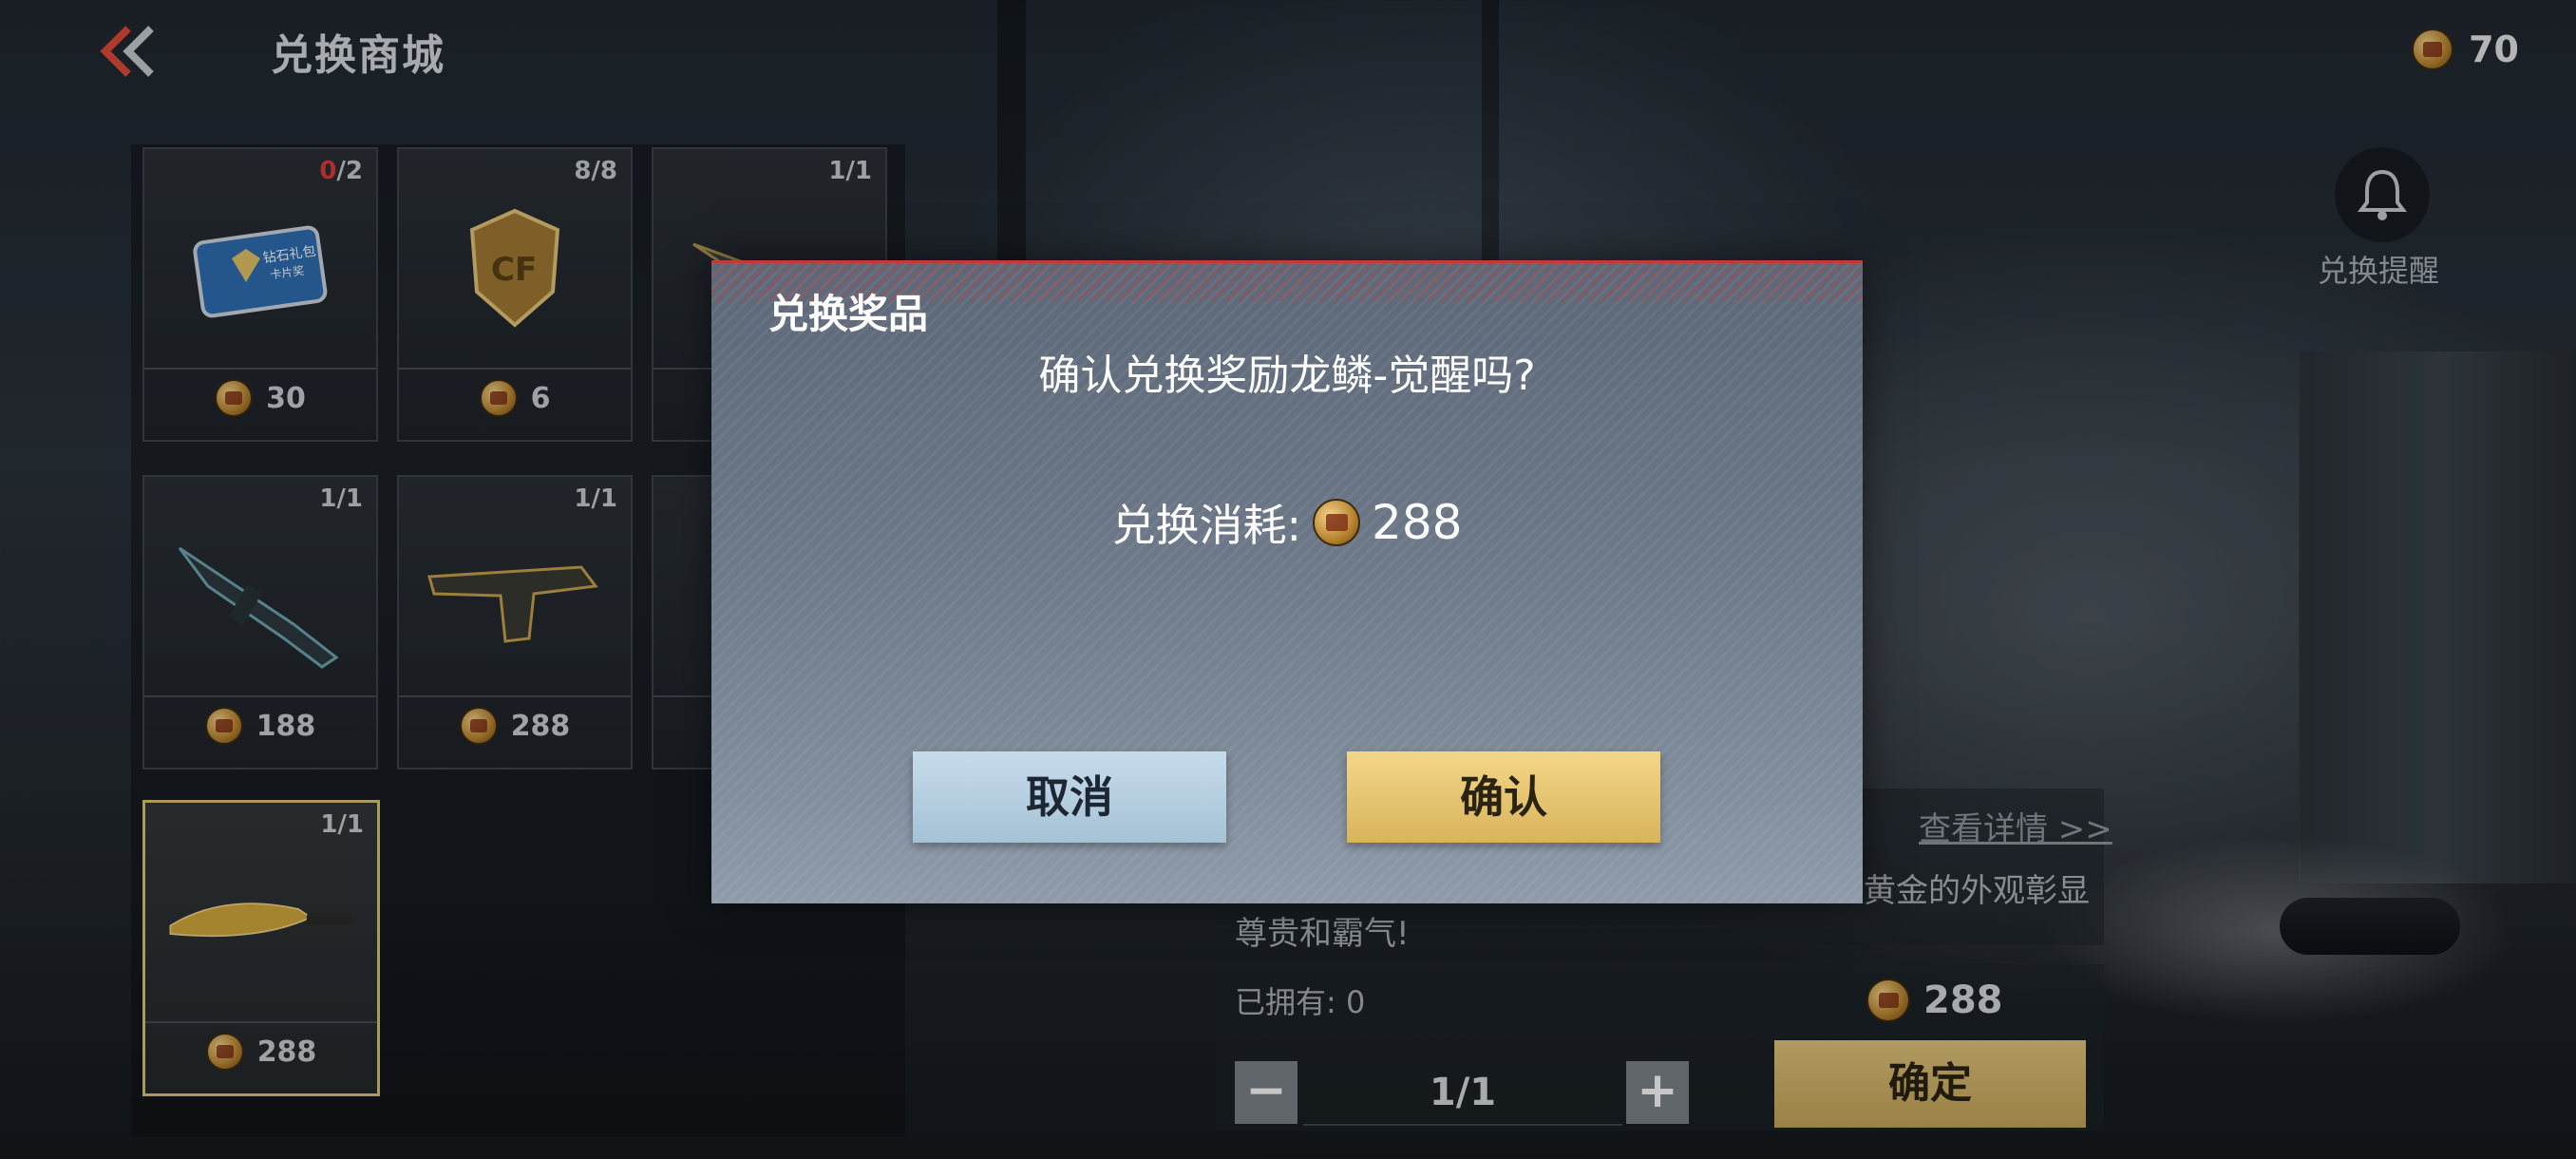 This screenshot has height=1159, width=2576. Describe the element at coordinates (1287, 523) in the screenshot. I see `dialog-cost: 兑换消耗: 288` at that location.